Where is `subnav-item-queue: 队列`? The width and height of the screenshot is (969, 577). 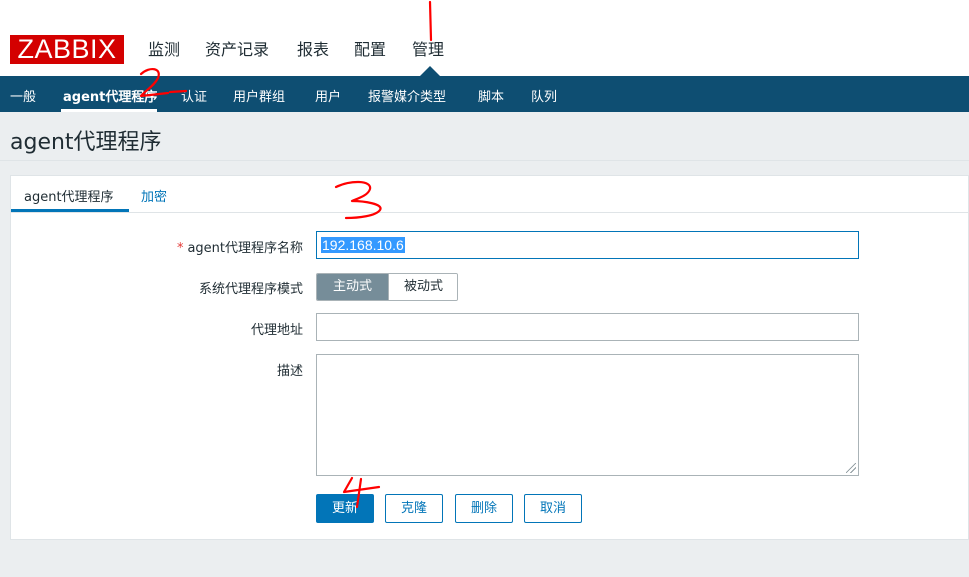
subnav-item-queue: 队列 is located at coordinates (544, 95).